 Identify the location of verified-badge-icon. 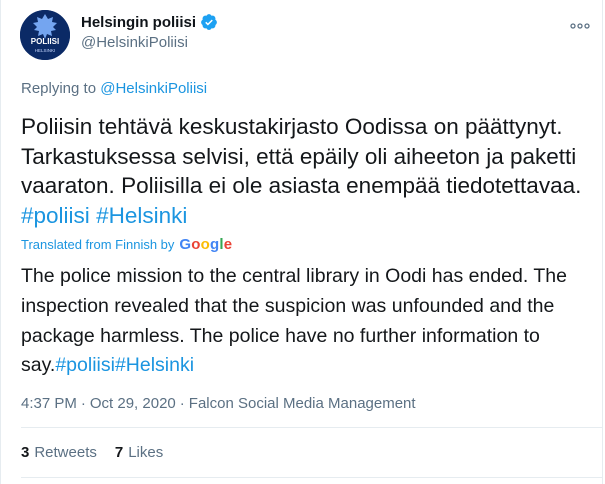
(209, 22).